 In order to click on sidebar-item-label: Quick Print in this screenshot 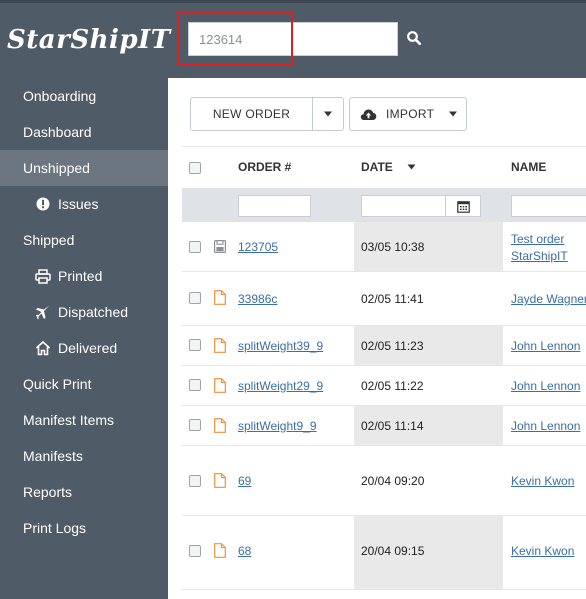, I will do `click(57, 384)`.